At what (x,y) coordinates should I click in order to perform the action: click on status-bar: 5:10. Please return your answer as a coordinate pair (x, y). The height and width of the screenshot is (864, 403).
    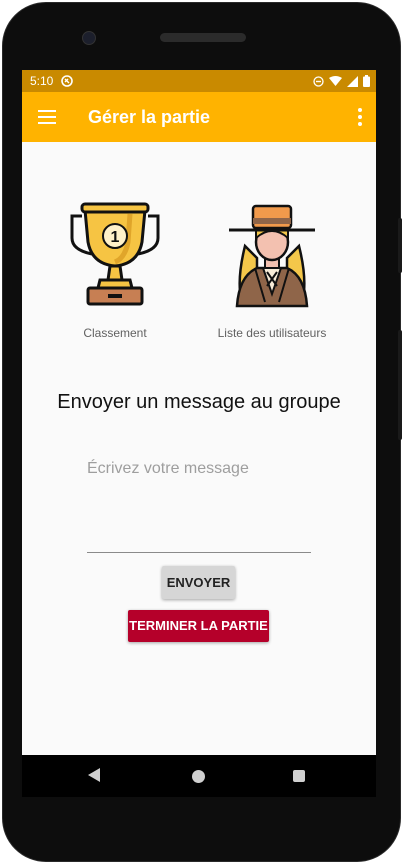
    Looking at the image, I should click on (199, 81).